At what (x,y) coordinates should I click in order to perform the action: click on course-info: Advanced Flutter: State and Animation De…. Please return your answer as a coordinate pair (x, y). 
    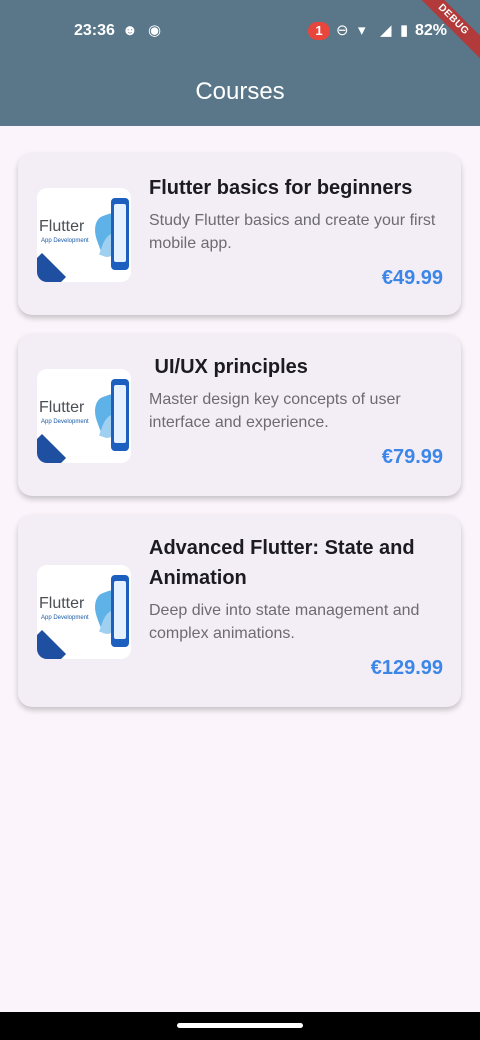
    Looking at the image, I should click on (296, 606).